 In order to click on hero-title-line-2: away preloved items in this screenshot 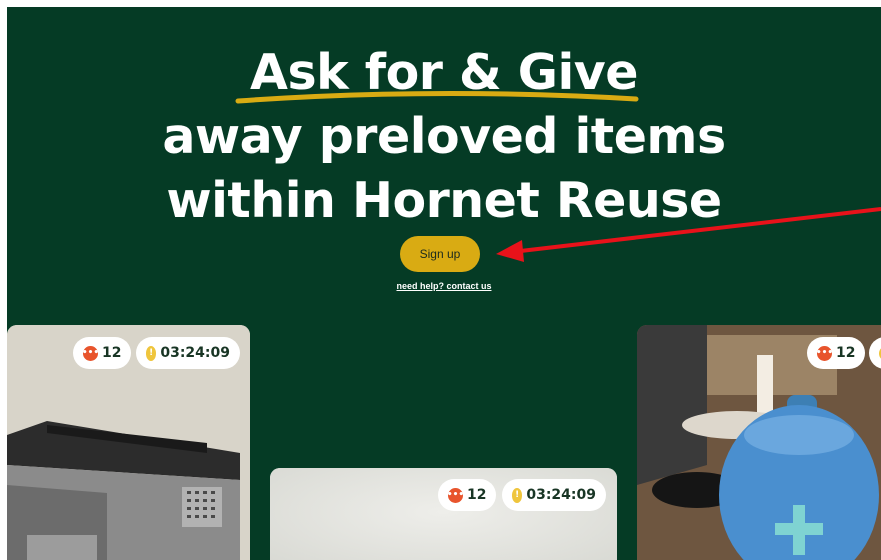, I will do `click(444, 136)`.